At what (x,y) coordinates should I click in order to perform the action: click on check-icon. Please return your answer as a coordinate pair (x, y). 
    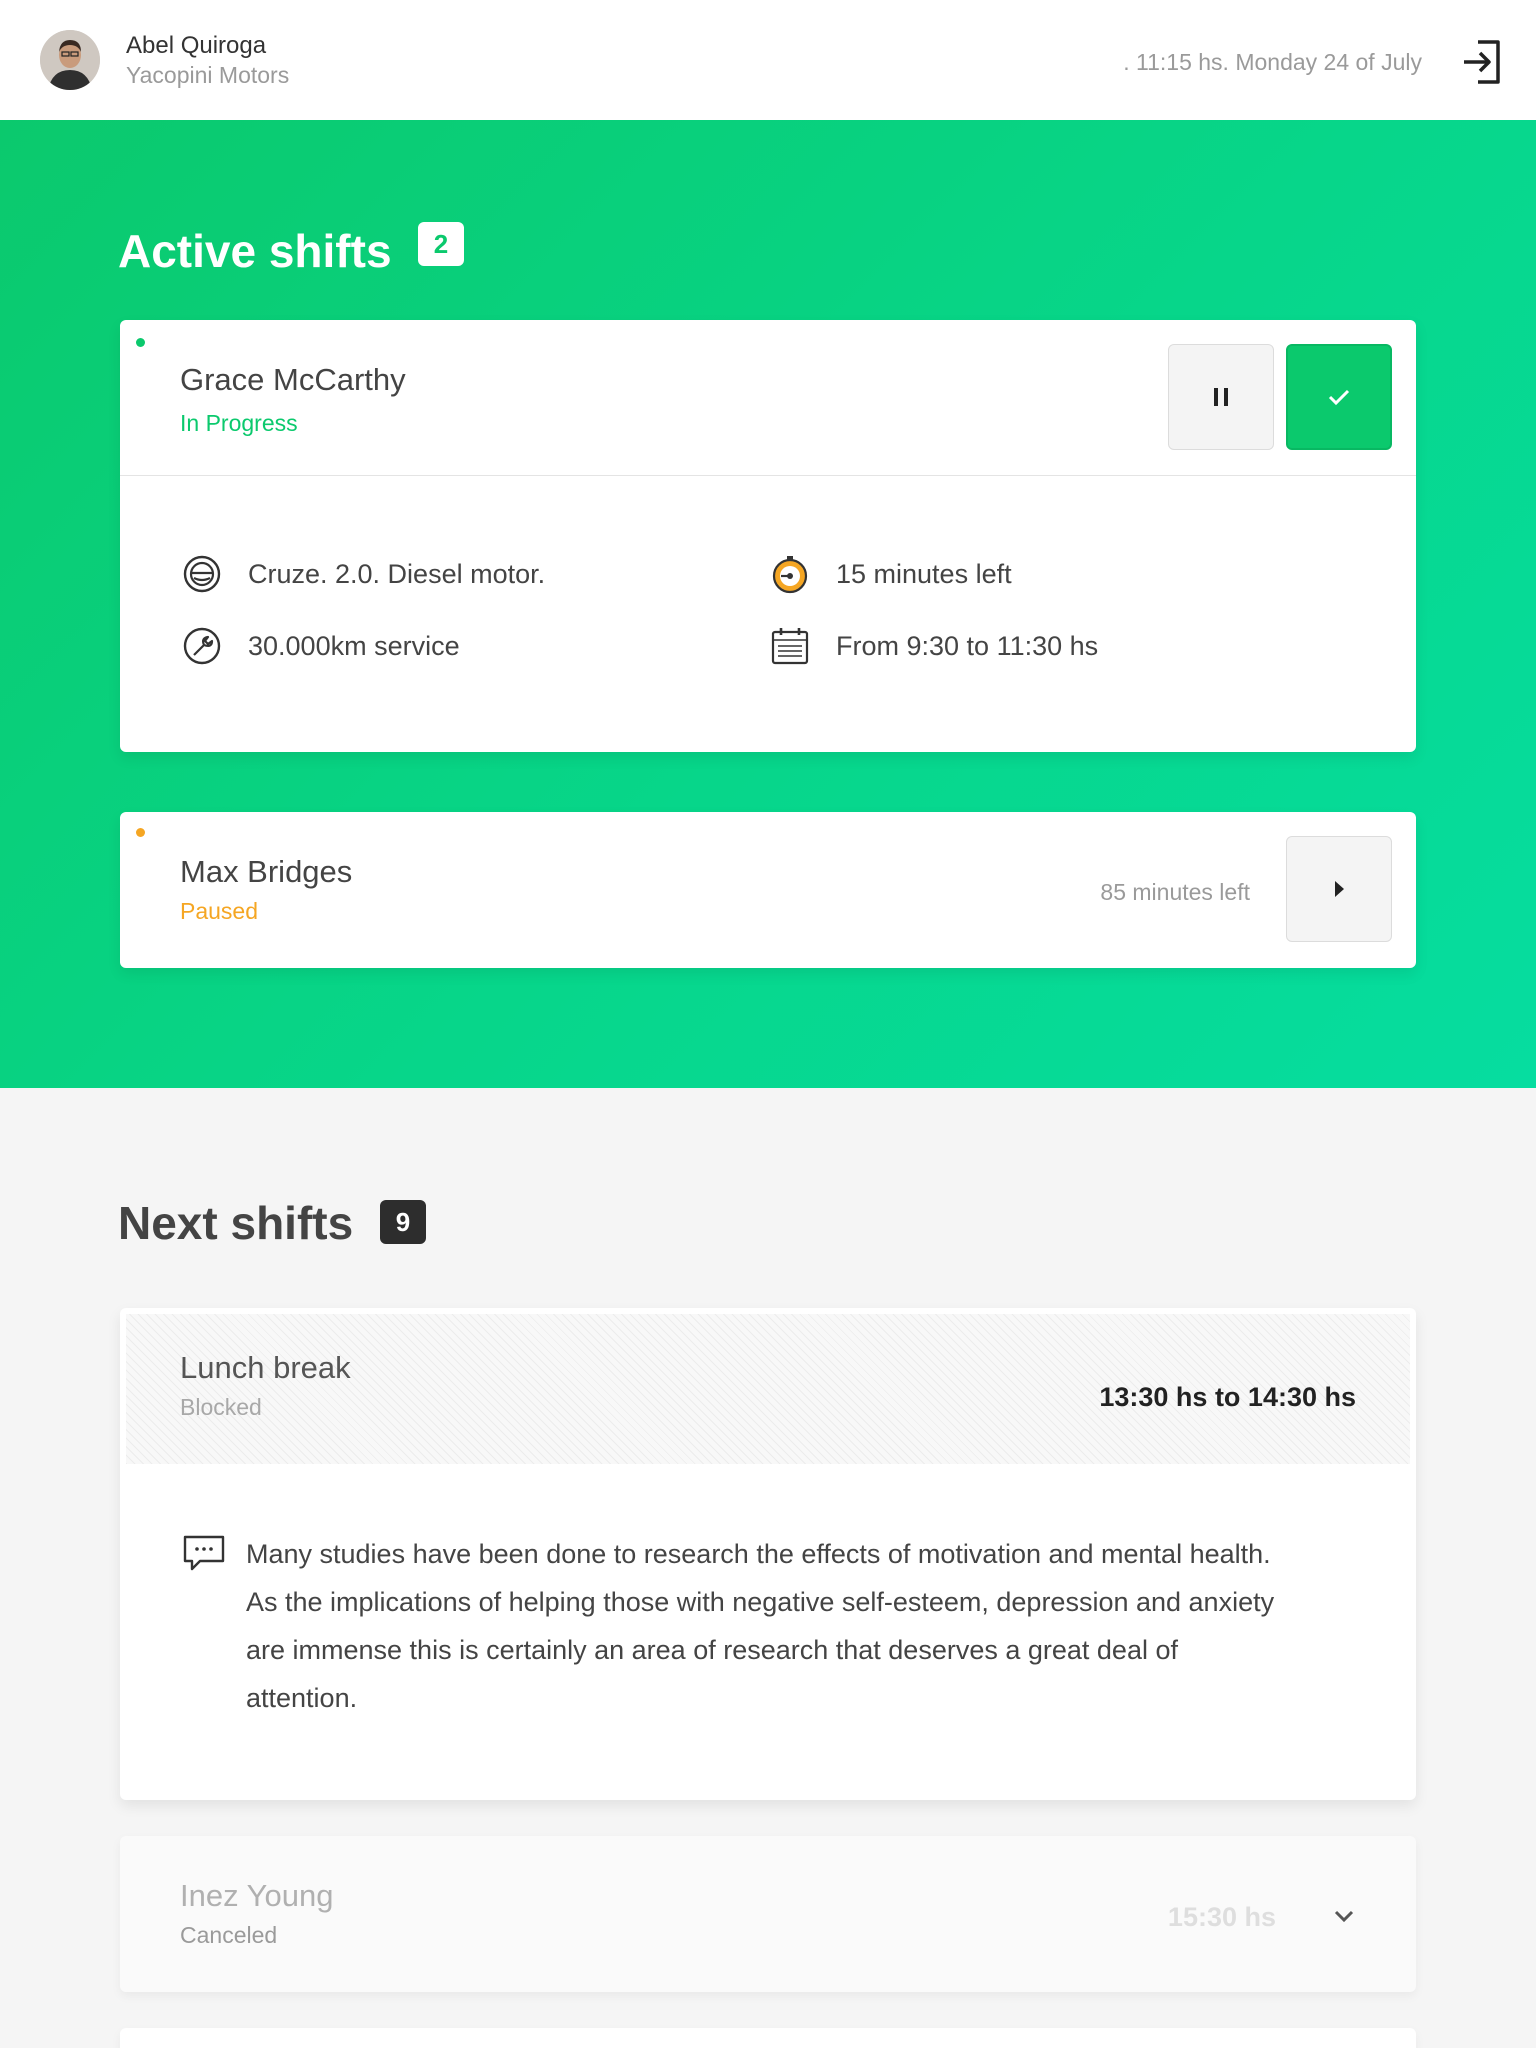
    Looking at the image, I should click on (1339, 397).